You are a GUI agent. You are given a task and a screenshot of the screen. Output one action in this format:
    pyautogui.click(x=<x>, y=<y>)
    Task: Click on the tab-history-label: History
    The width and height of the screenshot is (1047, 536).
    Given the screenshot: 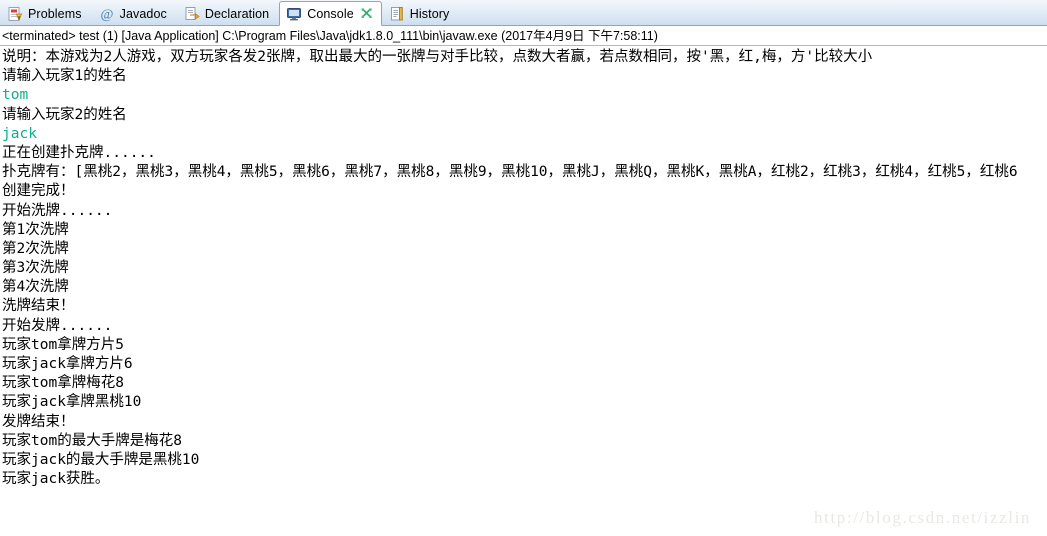 What is the action you would take?
    pyautogui.click(x=429, y=14)
    